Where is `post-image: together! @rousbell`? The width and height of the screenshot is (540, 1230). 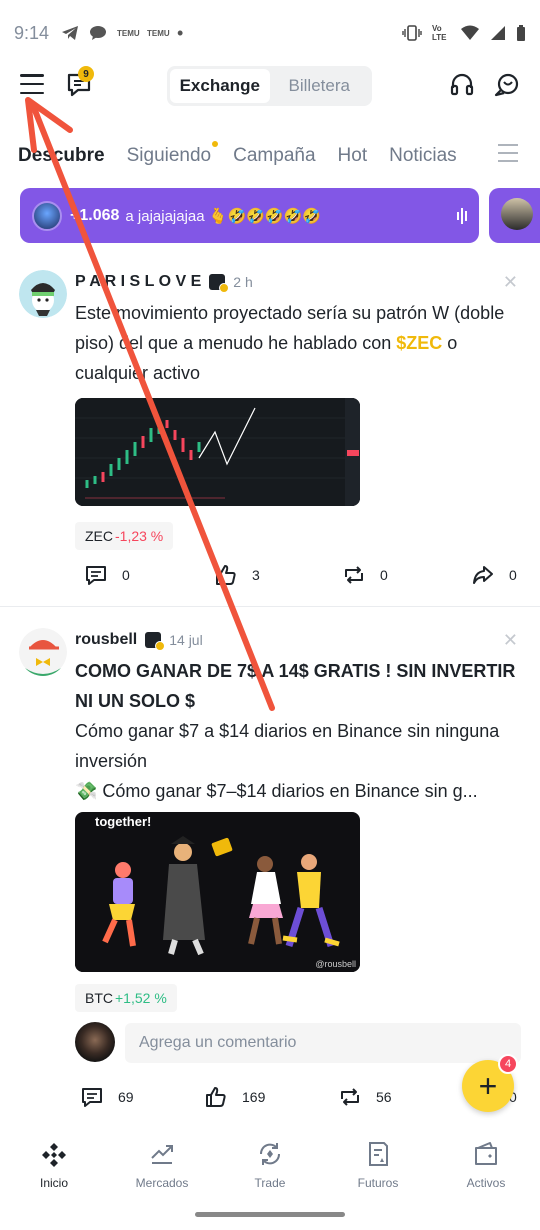
post-image: together! @rousbell is located at coordinates (217, 892).